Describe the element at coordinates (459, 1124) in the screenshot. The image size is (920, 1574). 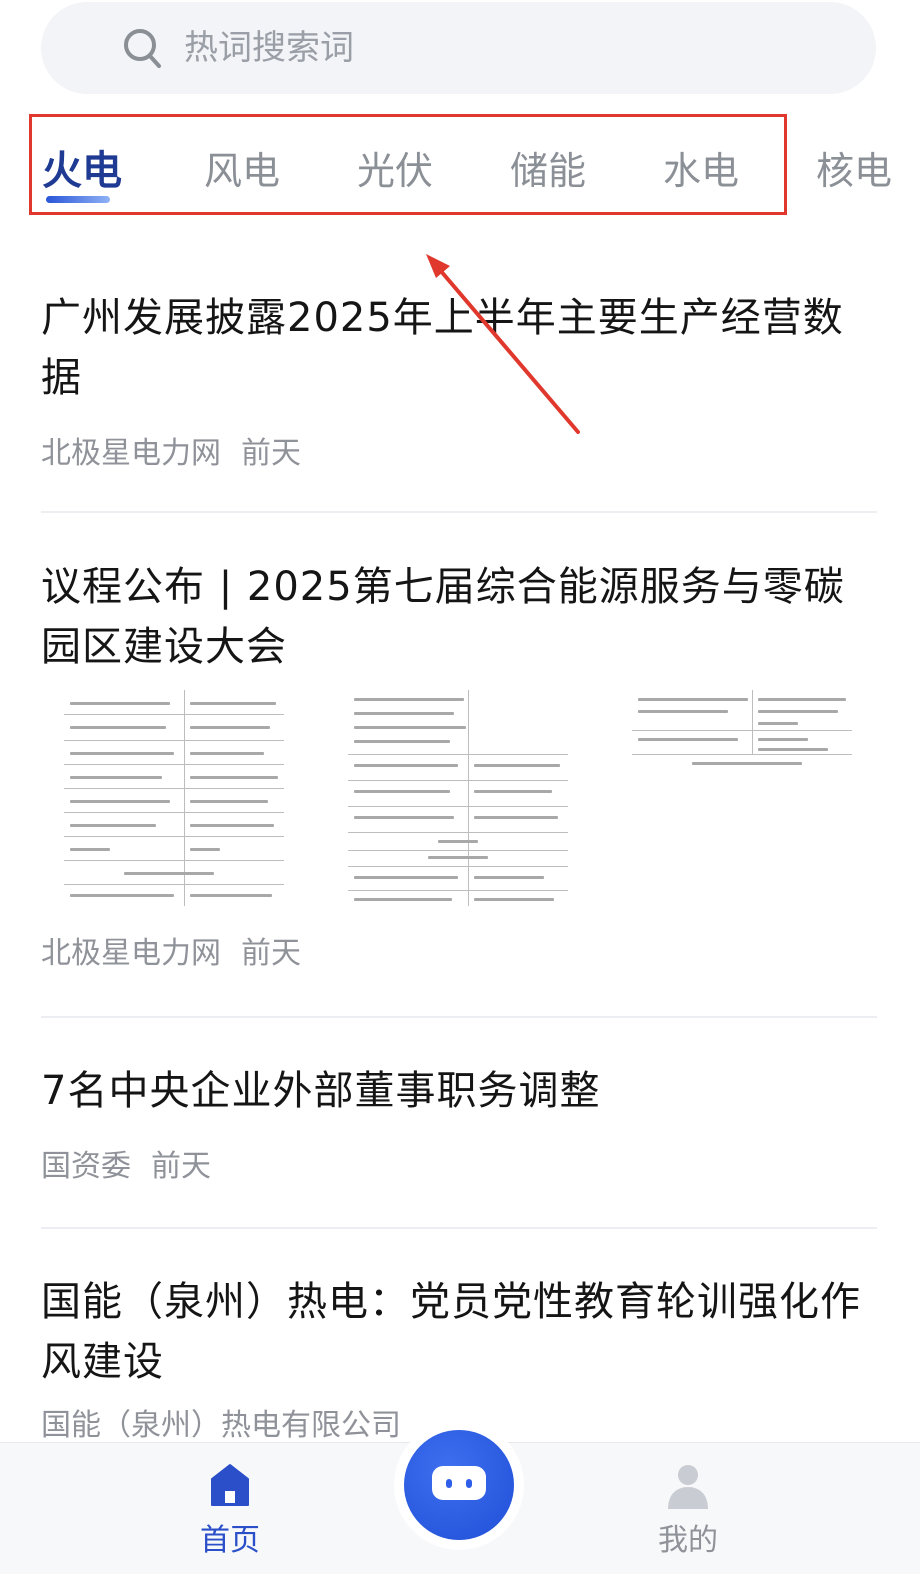
I see `article-item: 7名中央企业外部董事职务调整 国资委 前天` at that location.